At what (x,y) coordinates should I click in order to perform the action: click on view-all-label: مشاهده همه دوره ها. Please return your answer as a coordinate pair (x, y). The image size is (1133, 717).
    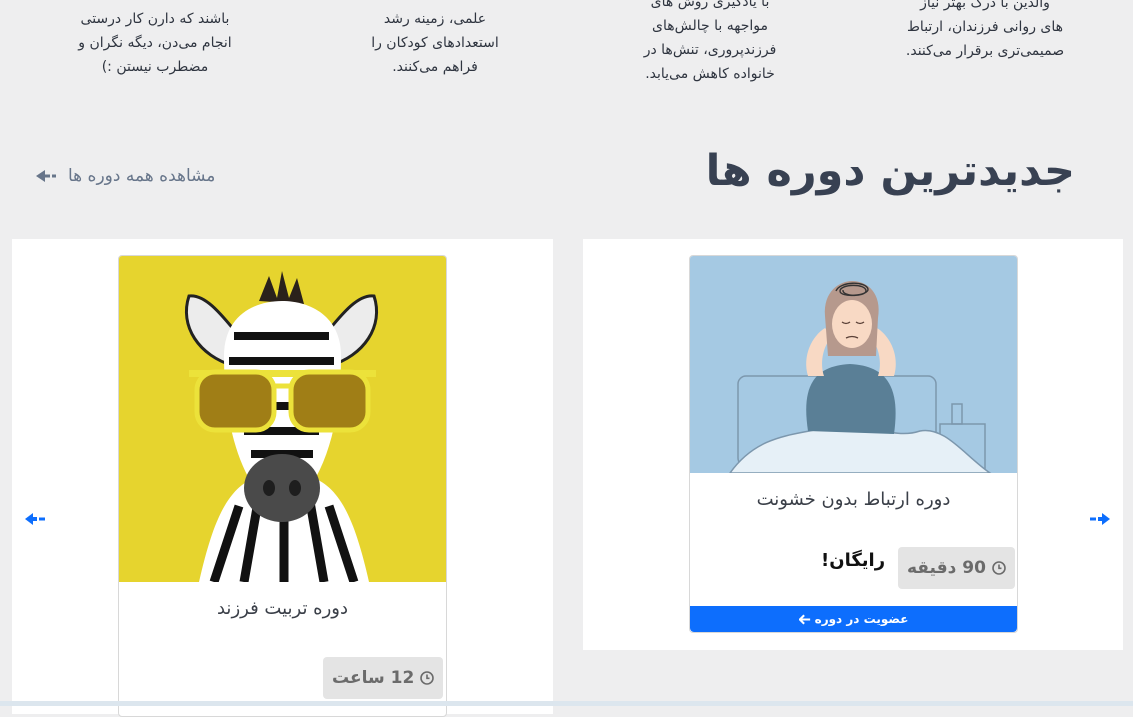
    Looking at the image, I should click on (142, 176).